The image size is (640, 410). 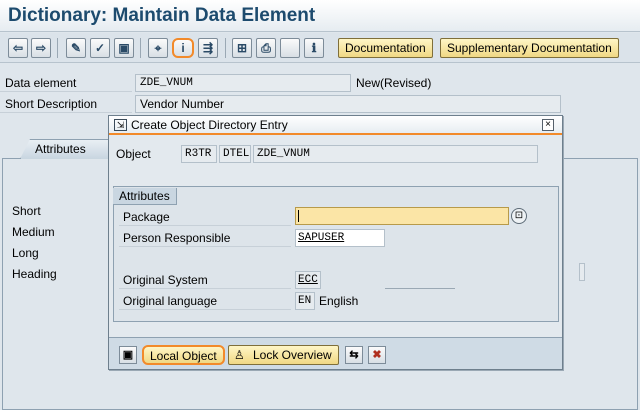 I want to click on lock-overview-label: Lock Overview, so click(x=292, y=355).